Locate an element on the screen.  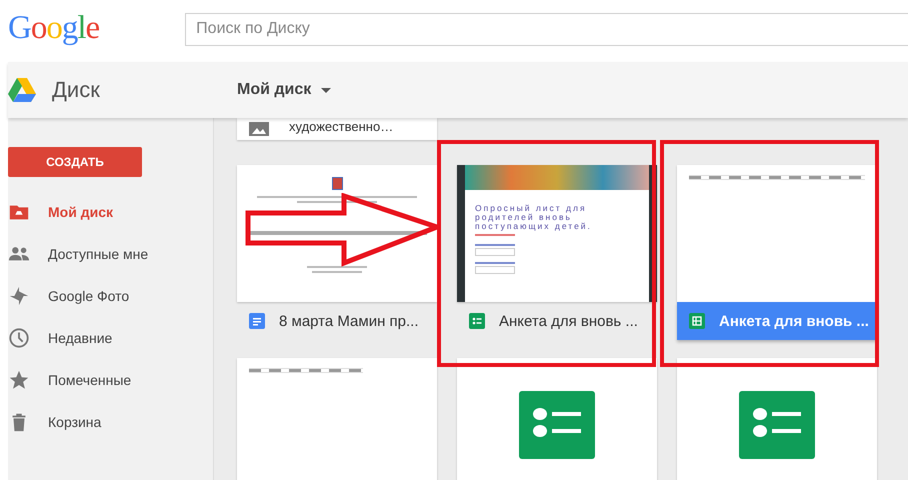
app-name: Диск is located at coordinates (76, 90).